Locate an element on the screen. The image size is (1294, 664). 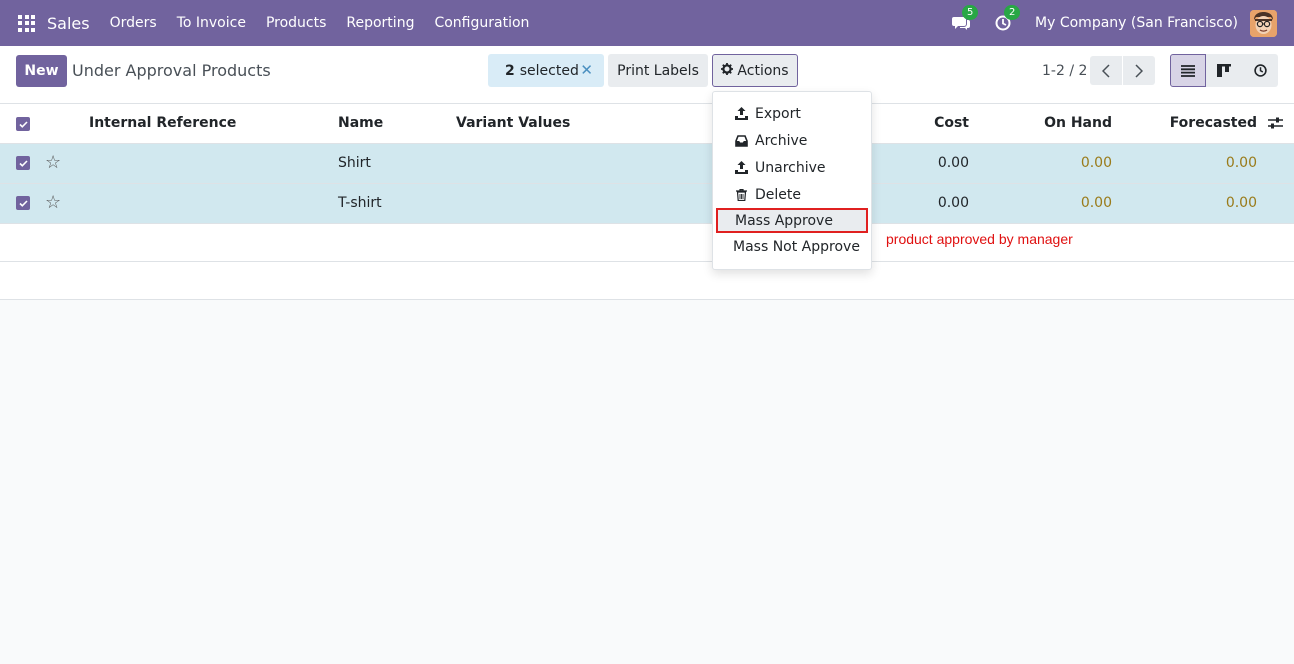
cell-name: T-shirt is located at coordinates (360, 203).